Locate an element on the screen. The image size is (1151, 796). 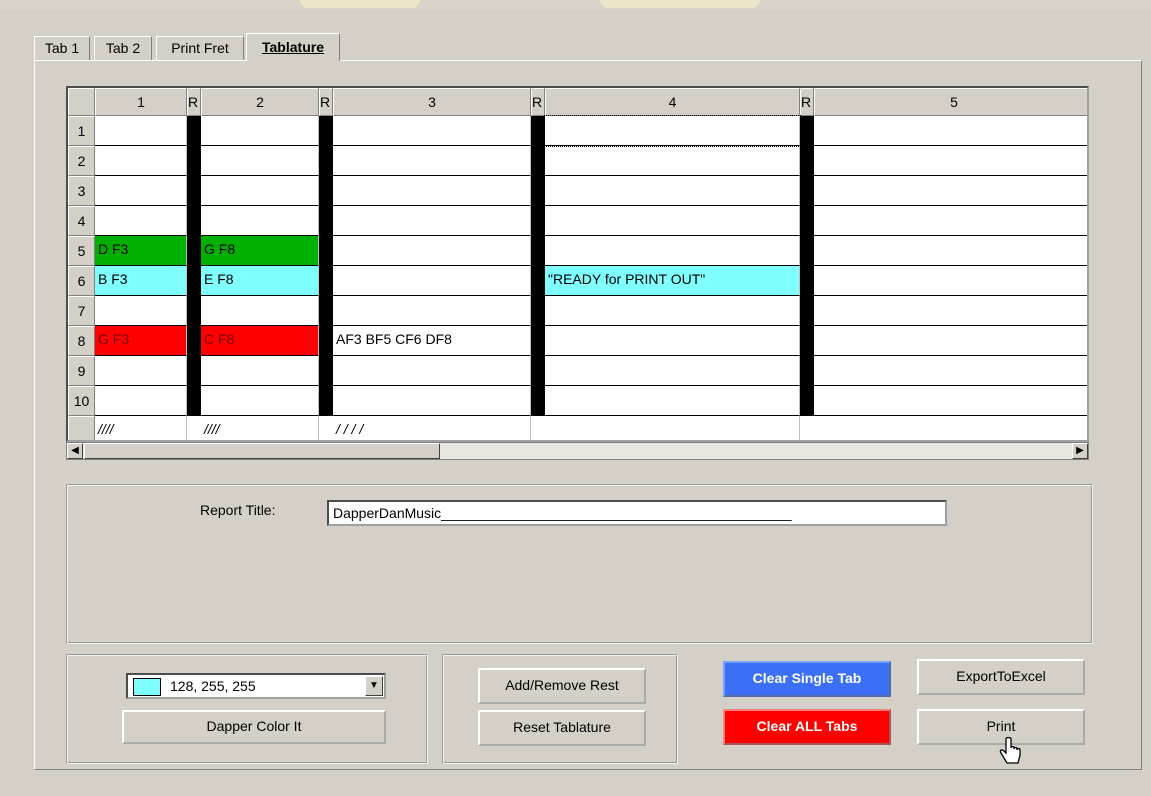
grid-cell: D F3 is located at coordinates (141, 251).